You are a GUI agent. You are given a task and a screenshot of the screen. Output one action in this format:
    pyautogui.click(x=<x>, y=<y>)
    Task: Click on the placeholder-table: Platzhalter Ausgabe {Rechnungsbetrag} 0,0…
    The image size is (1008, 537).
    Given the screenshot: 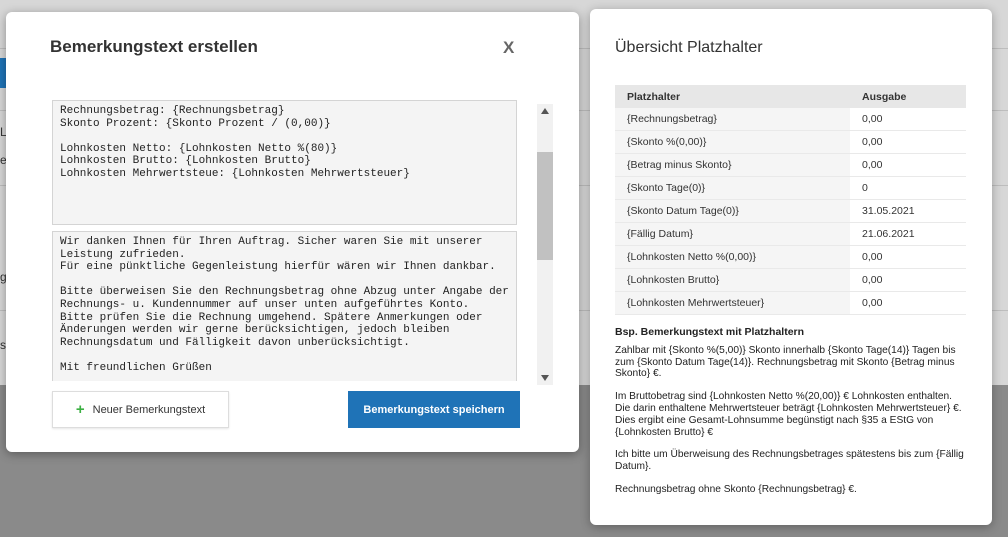 What is the action you would take?
    pyautogui.click(x=790, y=200)
    